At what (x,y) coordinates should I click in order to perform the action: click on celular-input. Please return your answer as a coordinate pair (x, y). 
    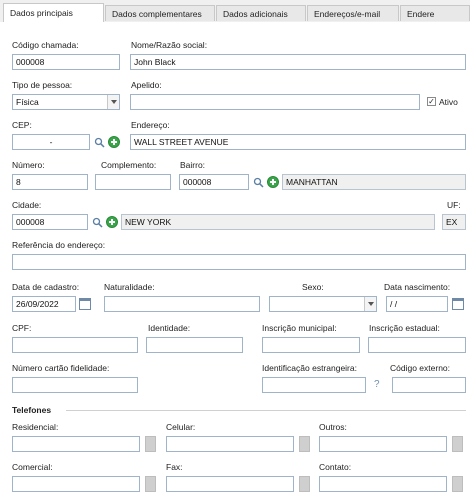
    Looking at the image, I should click on (230, 444).